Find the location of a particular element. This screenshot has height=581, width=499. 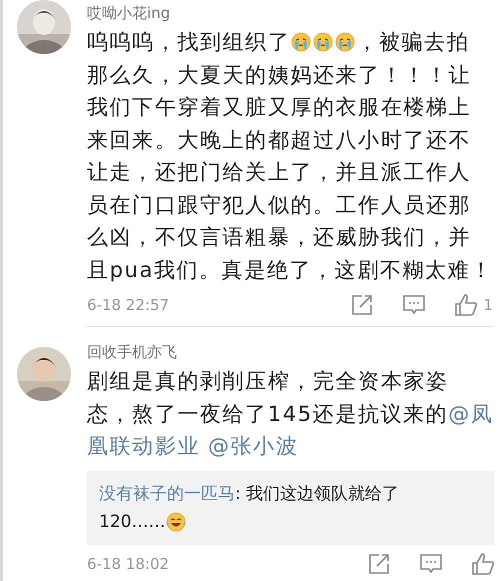

comment-text: ，被骗去拍 is located at coordinates (413, 42).